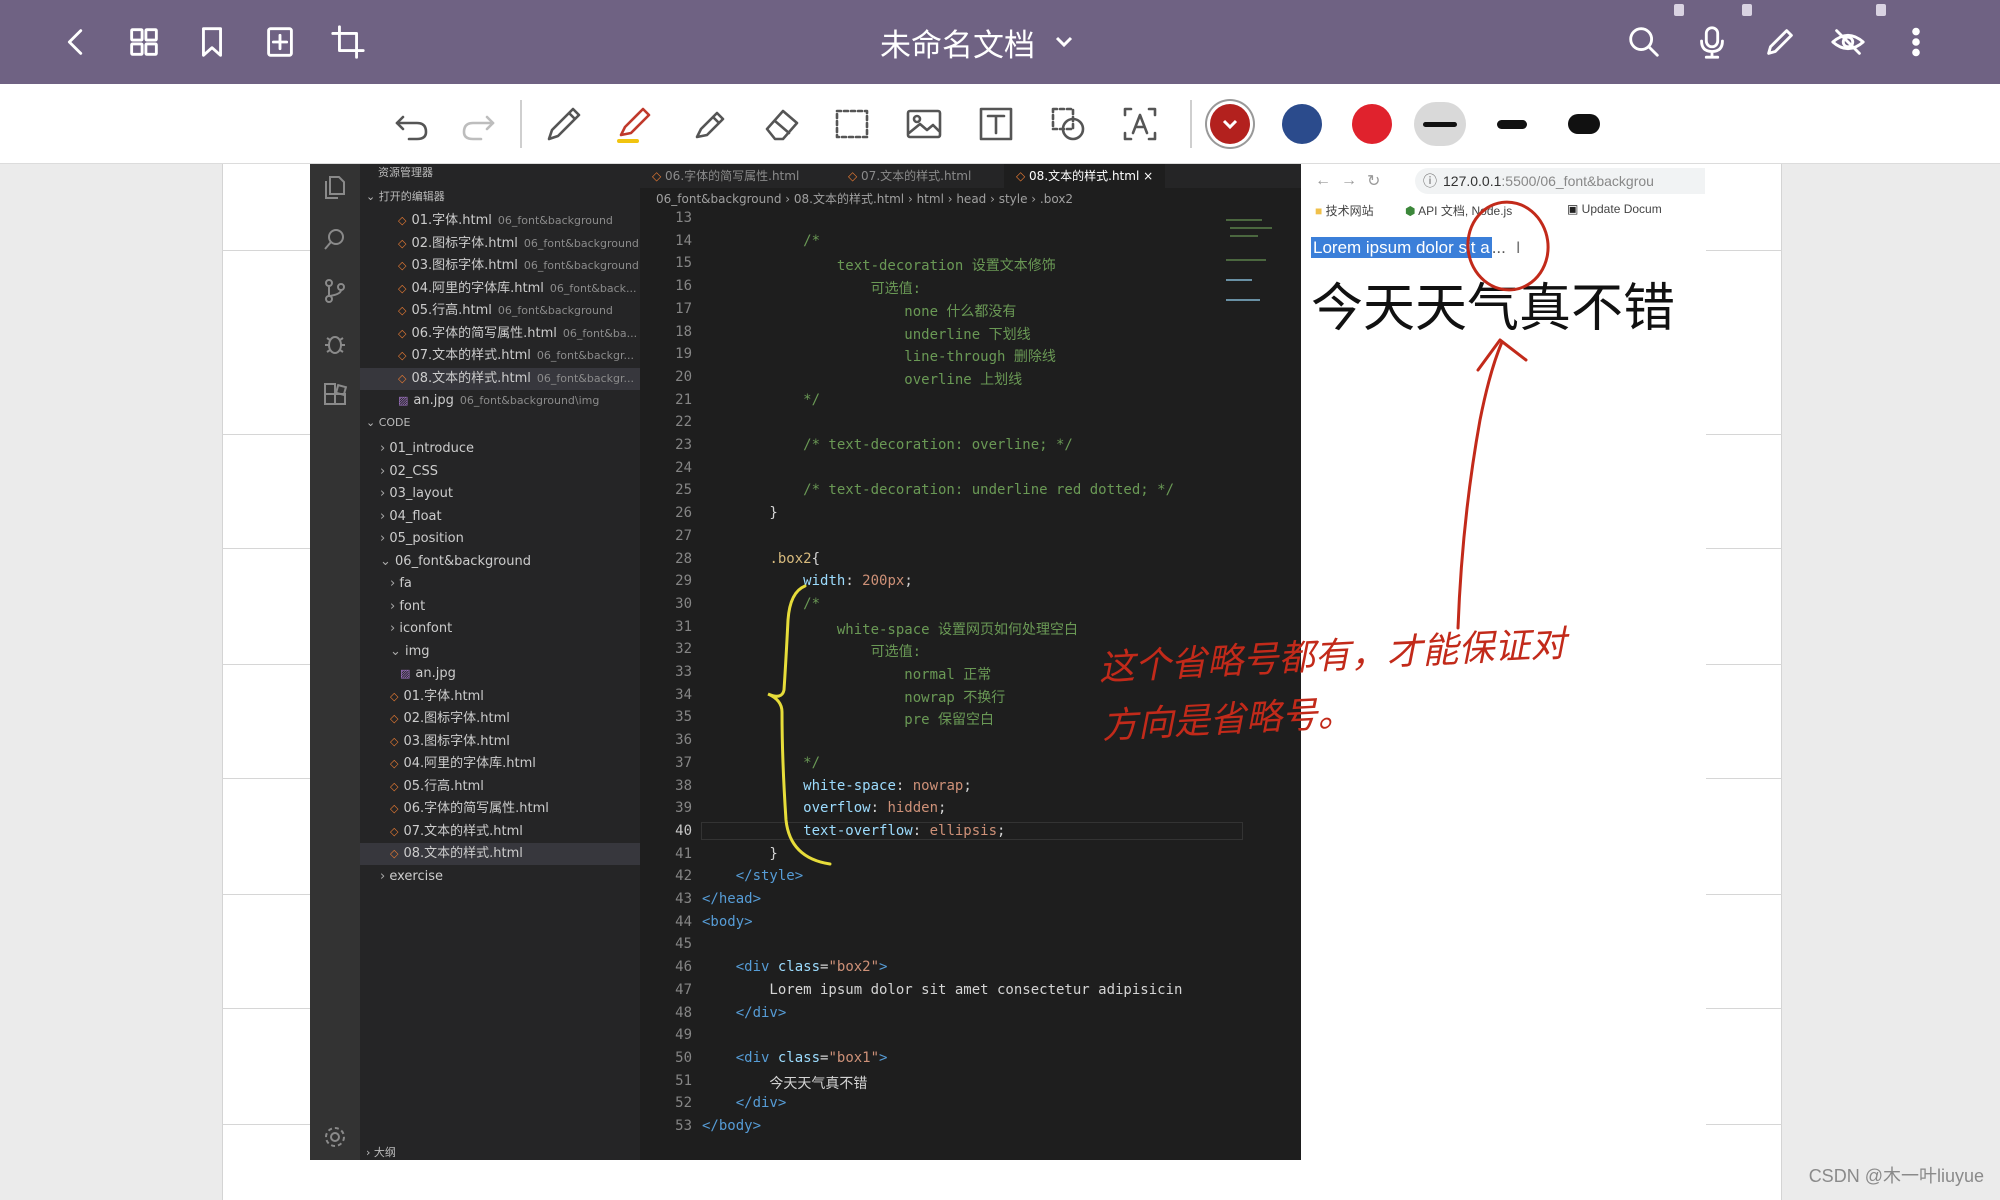  I want to click on document-title: 未命名文档, so click(978, 42).